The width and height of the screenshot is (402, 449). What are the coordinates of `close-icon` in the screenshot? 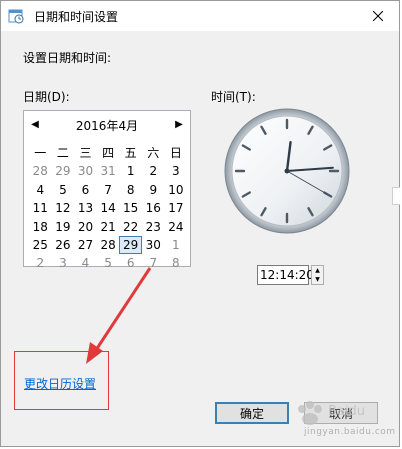 It's located at (378, 16).